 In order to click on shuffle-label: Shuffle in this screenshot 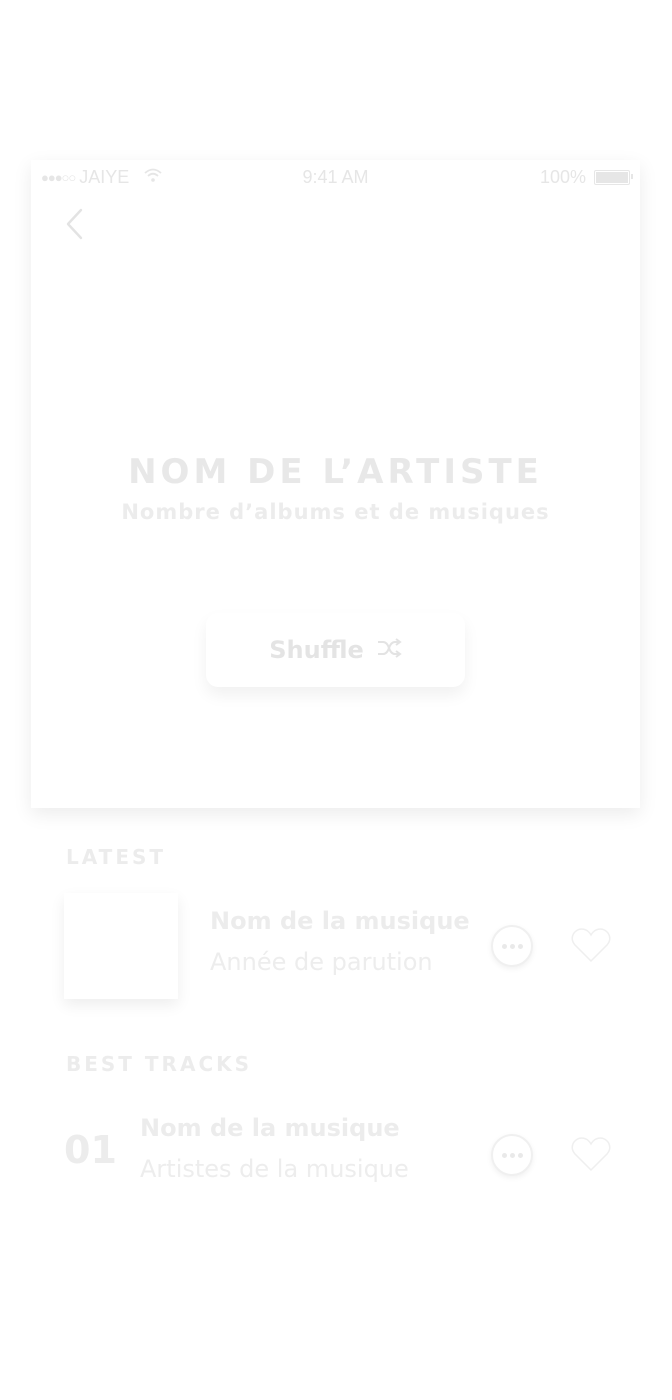, I will do `click(316, 650)`.